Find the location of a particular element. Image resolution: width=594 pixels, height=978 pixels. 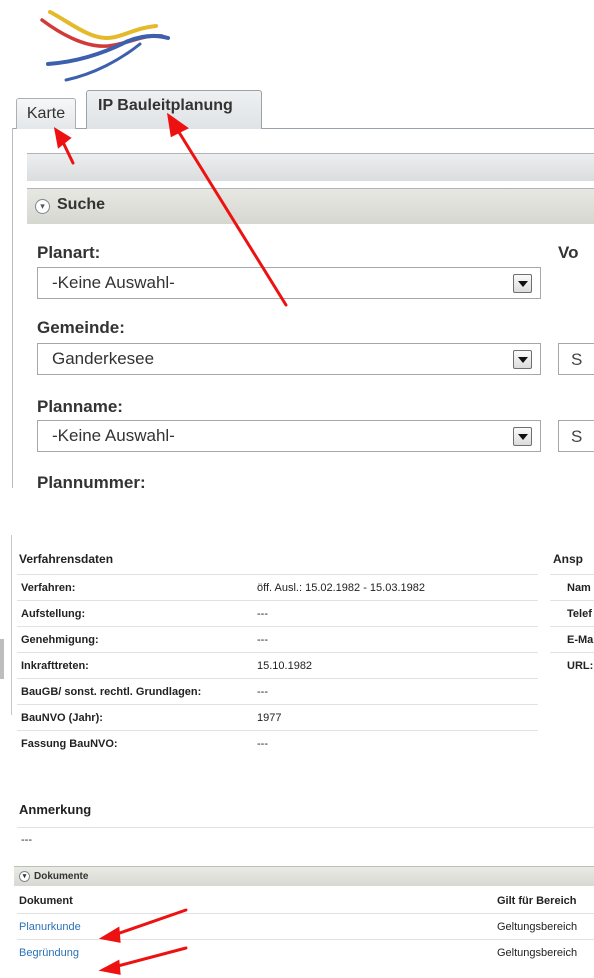

document-row: Planurkunde Geltungsbereich is located at coordinates (305, 926).